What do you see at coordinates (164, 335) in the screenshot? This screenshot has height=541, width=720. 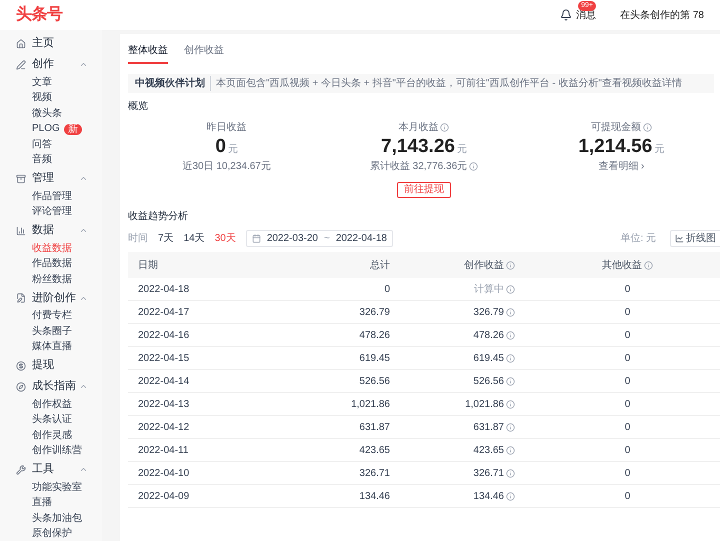 I see `table-cell: 2022-04-16` at bounding box center [164, 335].